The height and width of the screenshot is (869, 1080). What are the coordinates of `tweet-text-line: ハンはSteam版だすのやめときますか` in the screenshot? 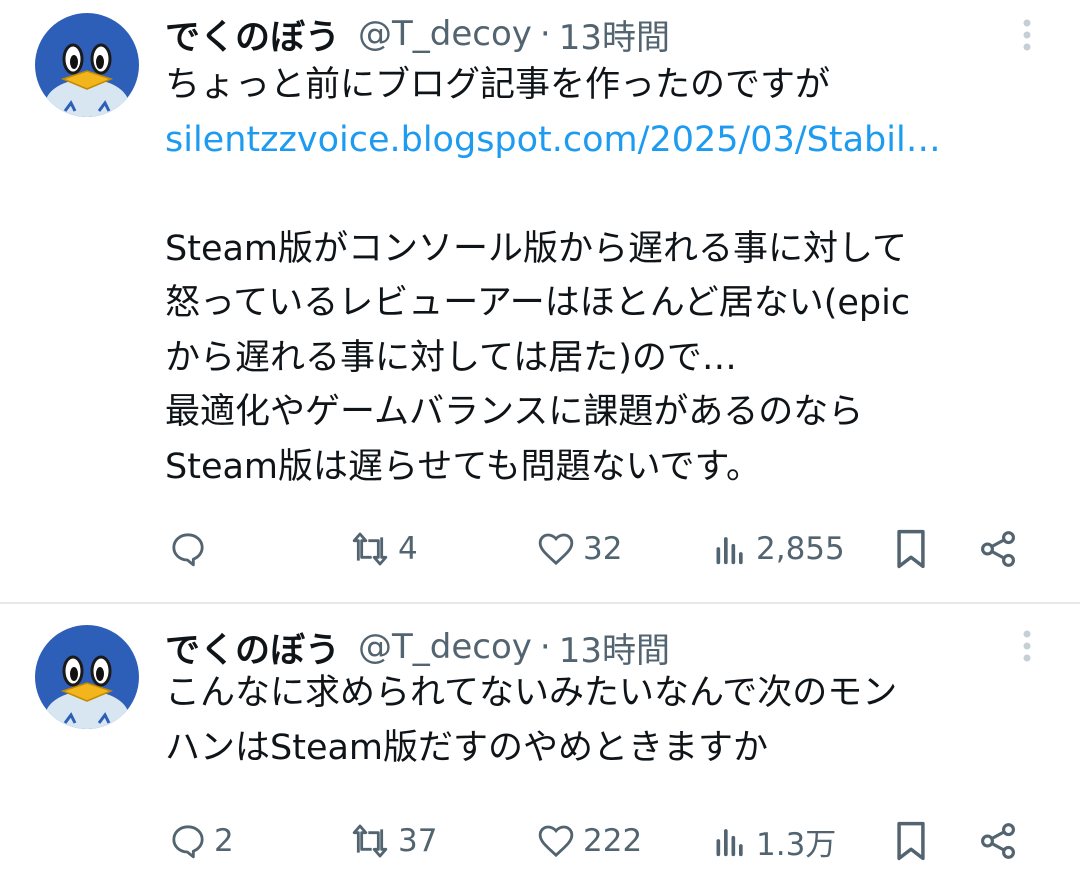 It's located at (467, 747).